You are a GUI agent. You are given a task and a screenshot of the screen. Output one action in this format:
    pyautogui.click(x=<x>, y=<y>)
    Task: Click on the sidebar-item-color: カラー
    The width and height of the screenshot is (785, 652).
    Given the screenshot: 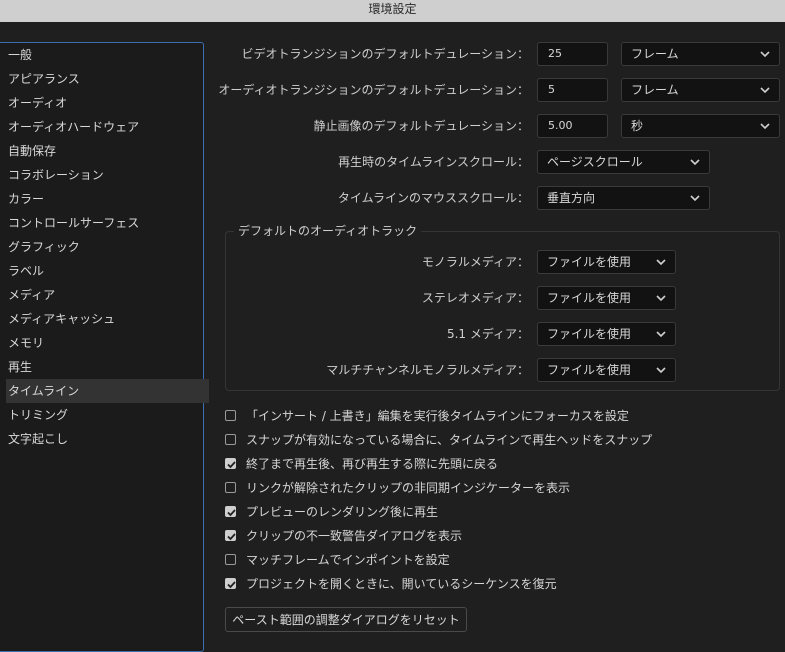 What is the action you would take?
    pyautogui.click(x=107, y=199)
    